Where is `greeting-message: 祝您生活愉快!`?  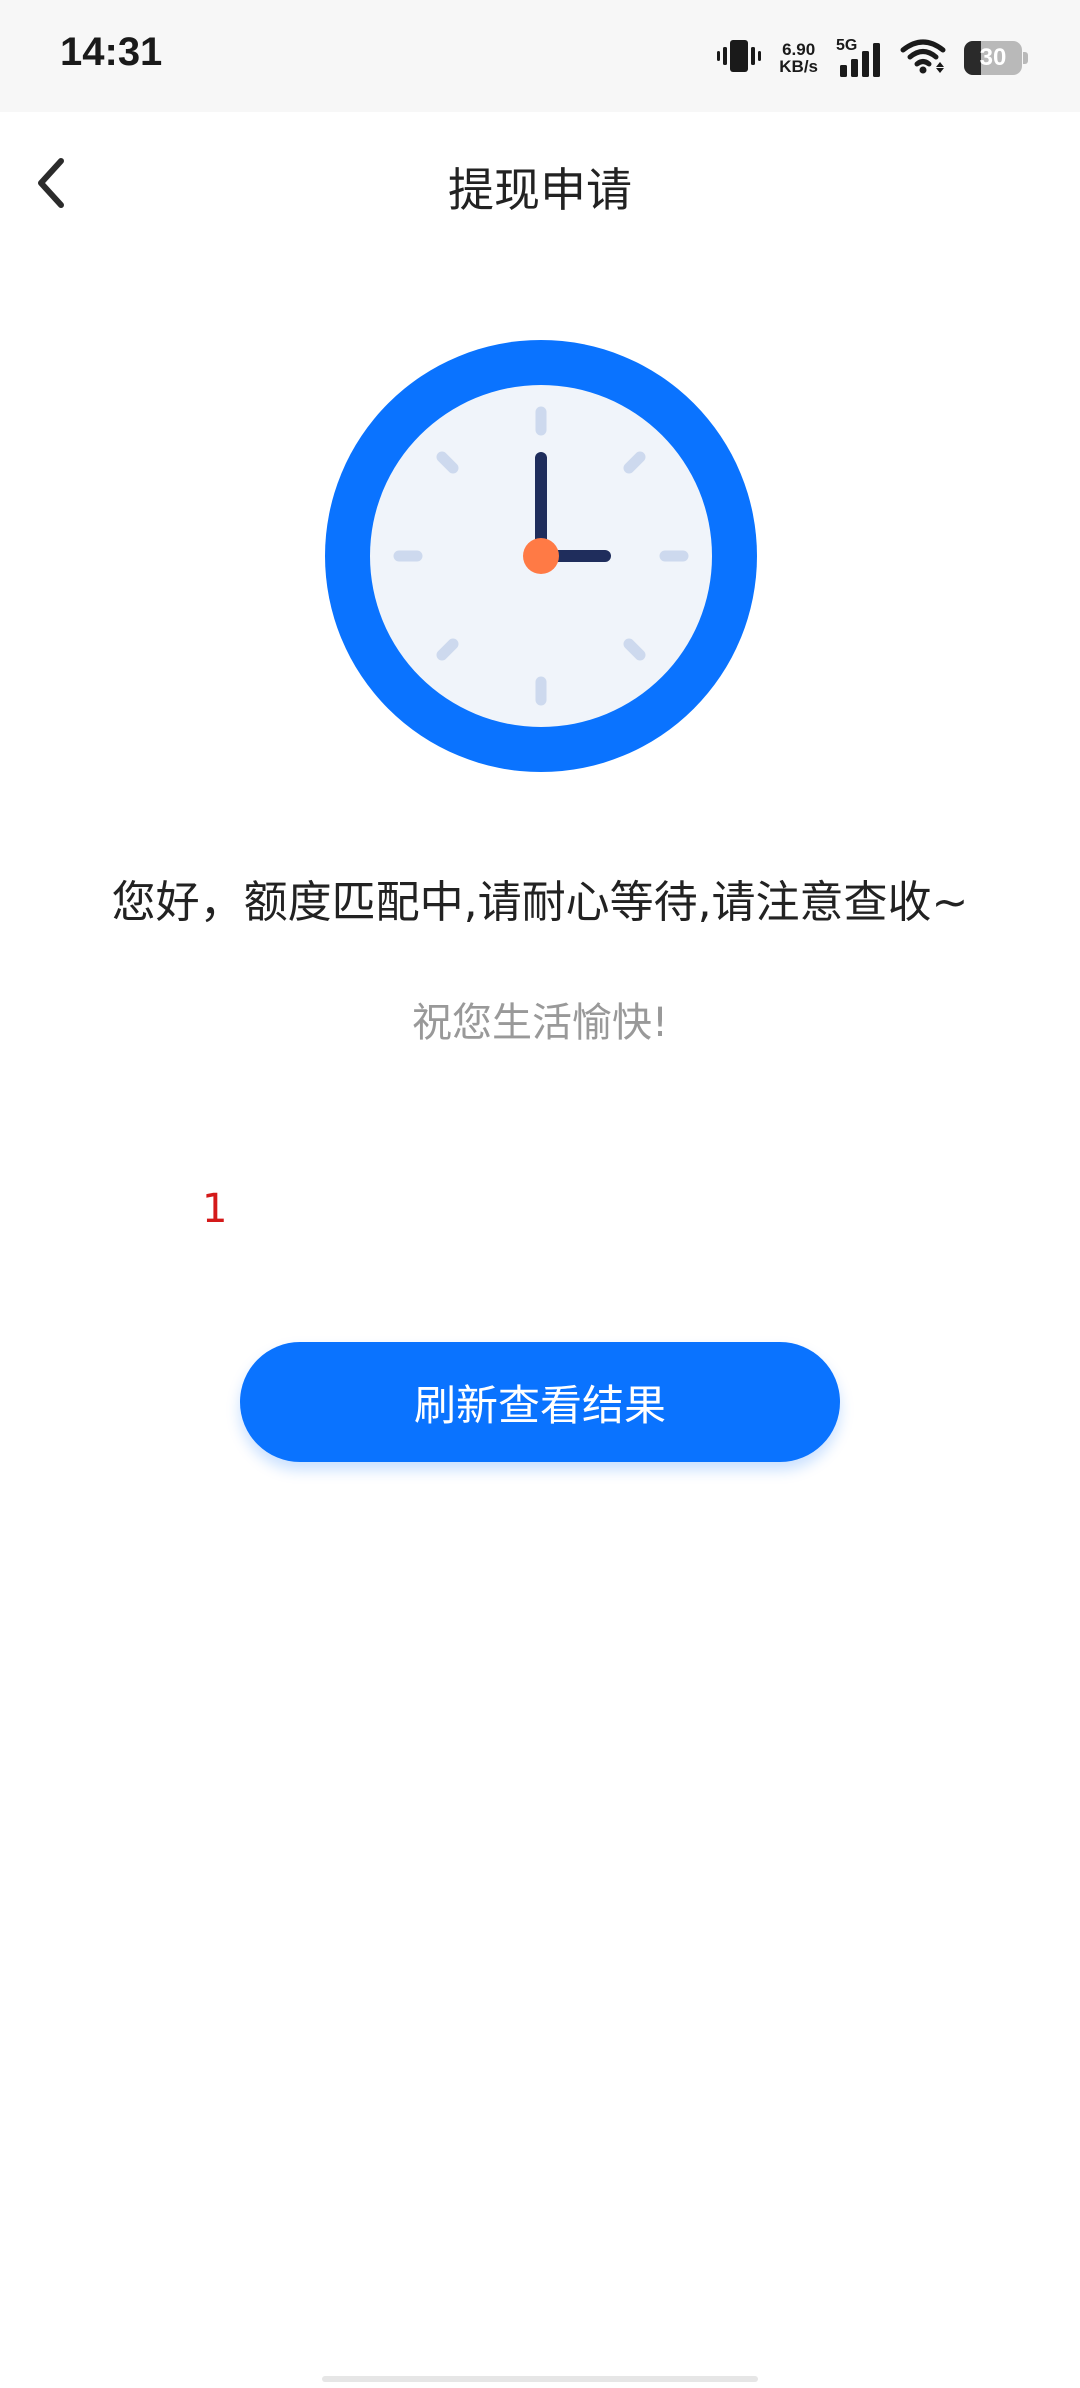 greeting-message: 祝您生活愉快! is located at coordinates (540, 1023).